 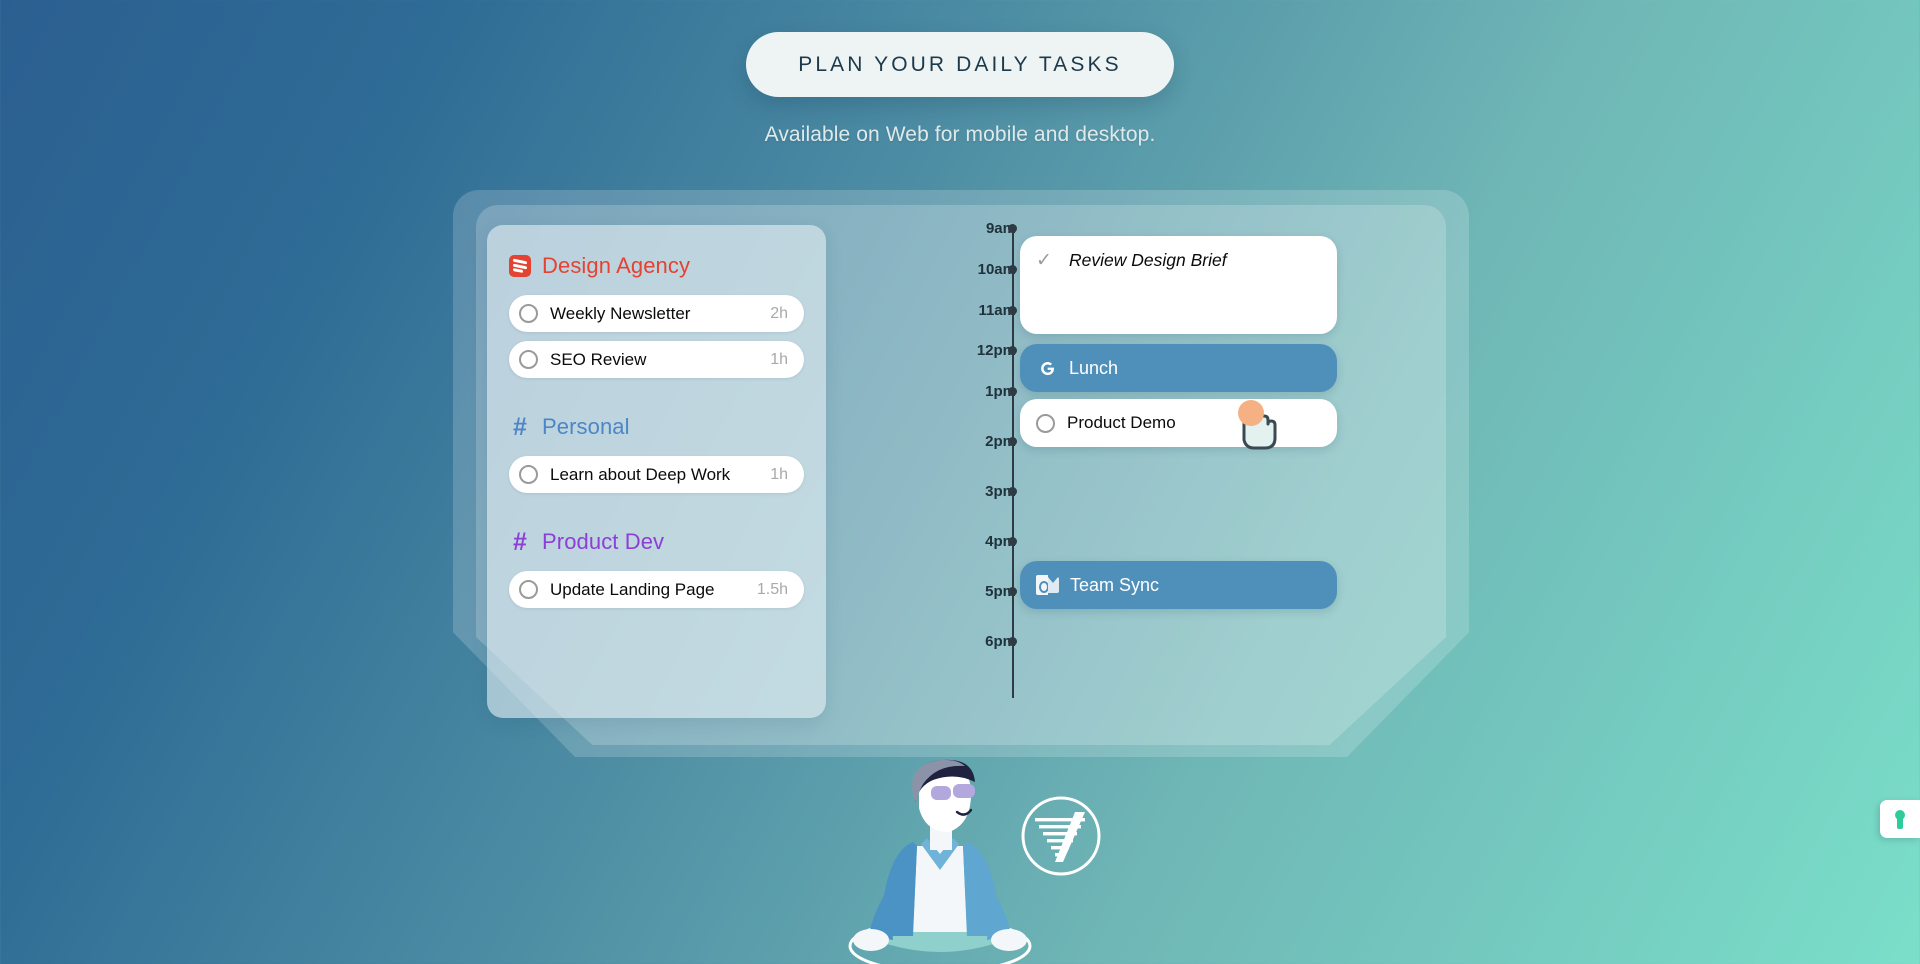 I want to click on task-row: SEO Review 1h, so click(x=656, y=359).